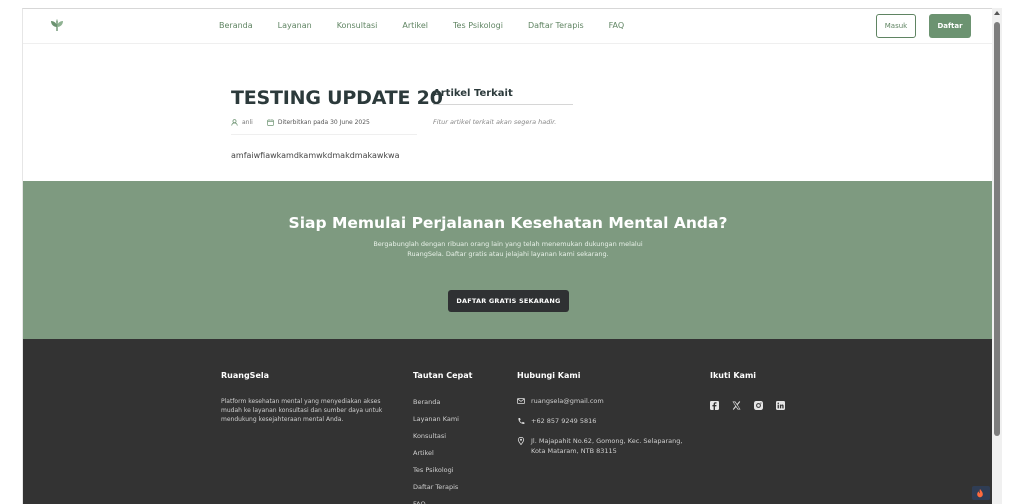 Image resolution: width=1018 pixels, height=504 pixels. What do you see at coordinates (436, 500) in the screenshot?
I see `footer-link-faq: FAQ` at bounding box center [436, 500].